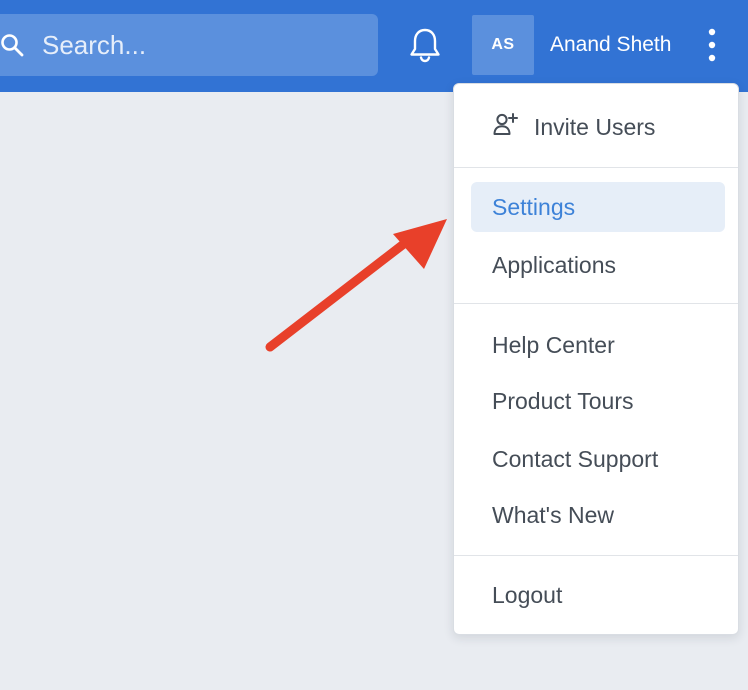 This screenshot has width=748, height=690. I want to click on user-avatar: AS, so click(503, 45).